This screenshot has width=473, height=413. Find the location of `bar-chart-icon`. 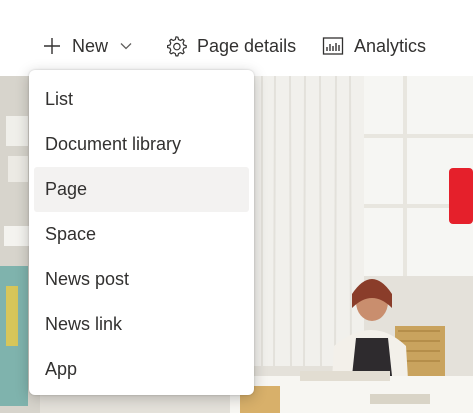

bar-chart-icon is located at coordinates (333, 46).